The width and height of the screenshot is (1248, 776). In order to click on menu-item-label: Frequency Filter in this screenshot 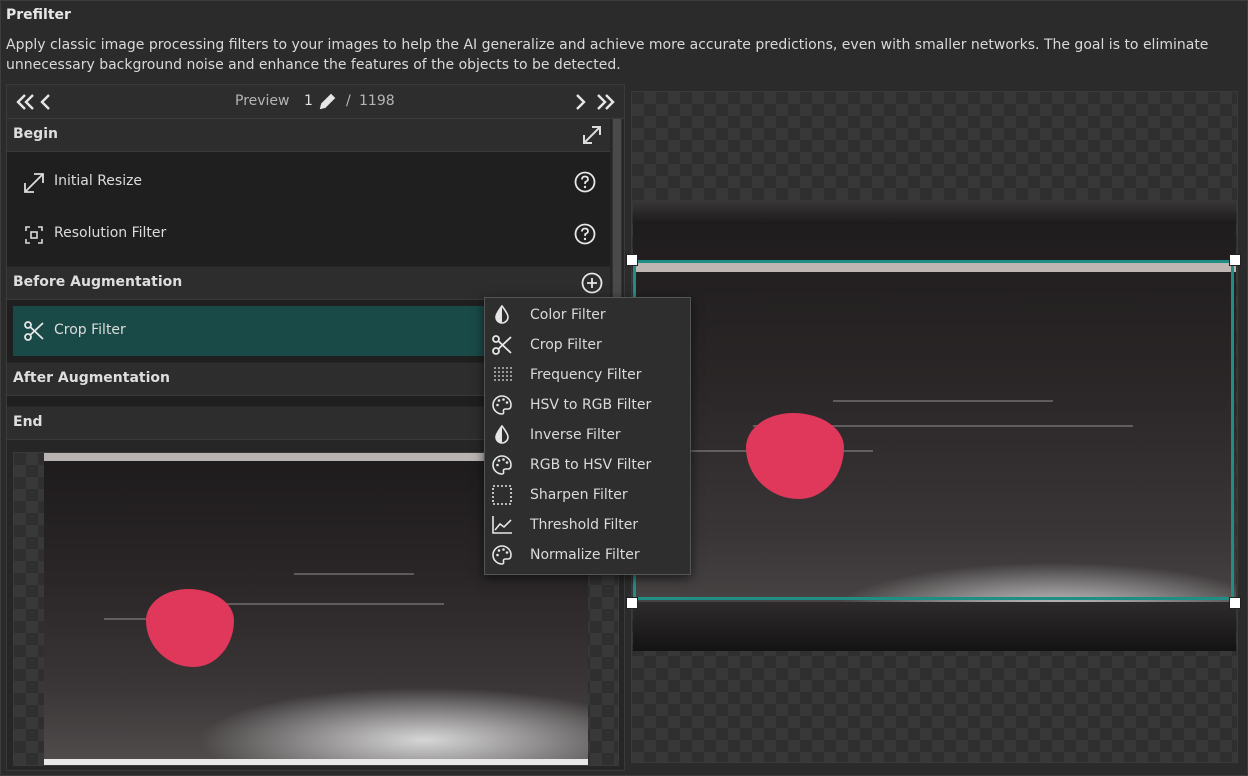, I will do `click(586, 375)`.